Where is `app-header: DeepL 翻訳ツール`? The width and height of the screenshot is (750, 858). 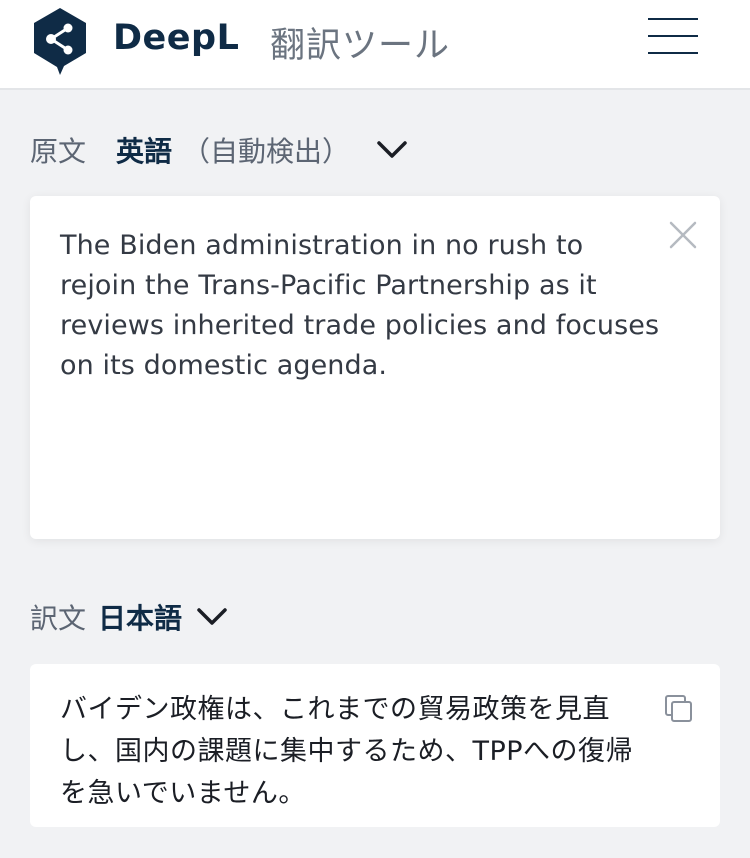 app-header: DeepL 翻訳ツール is located at coordinates (375, 45).